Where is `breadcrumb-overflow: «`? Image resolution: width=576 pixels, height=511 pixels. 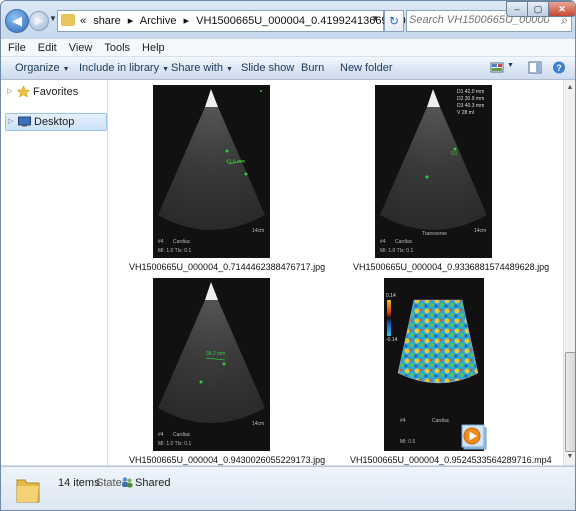
breadcrumb-overflow: « is located at coordinates (83, 21).